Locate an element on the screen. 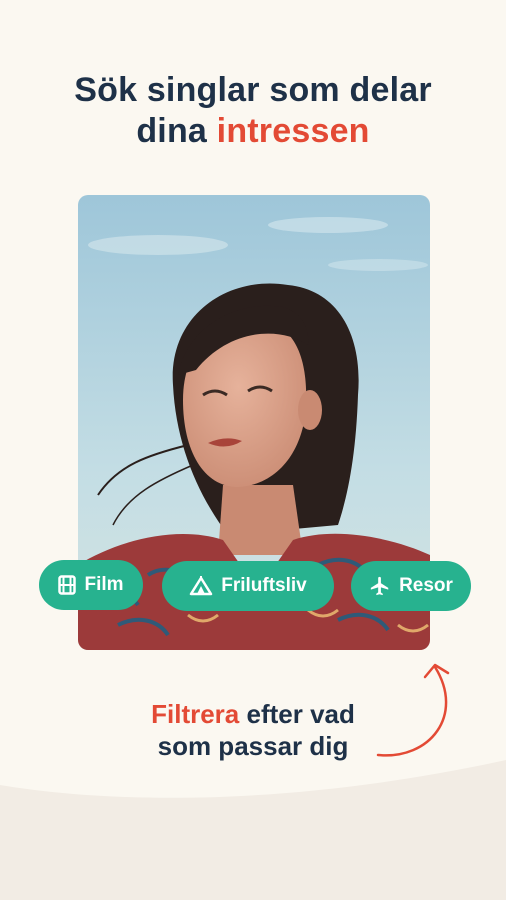  interest-chip-friluftsliv: Friluftsliv is located at coordinates (248, 586).